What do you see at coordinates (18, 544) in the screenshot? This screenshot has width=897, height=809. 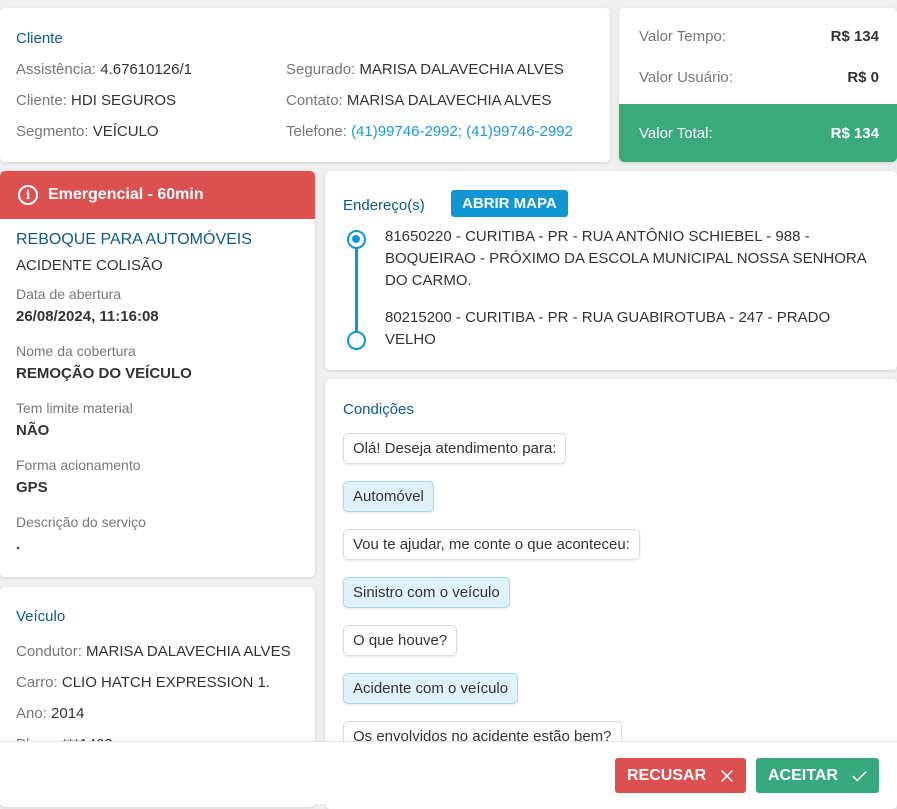 I see `field-value: .` at bounding box center [18, 544].